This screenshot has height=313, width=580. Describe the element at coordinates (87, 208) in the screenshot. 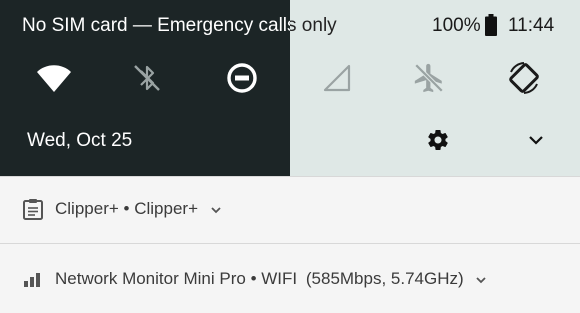

I see `notification-app-name: Clipper+` at that location.